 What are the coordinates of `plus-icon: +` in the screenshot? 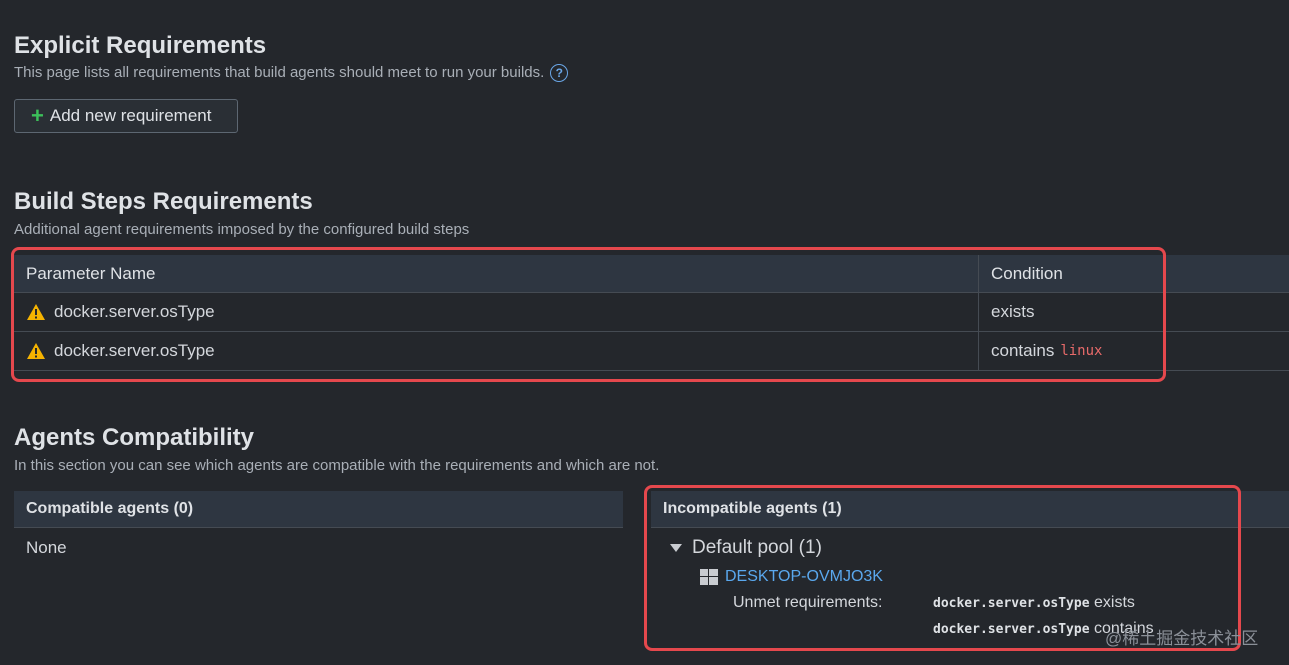 It's located at (37, 115).